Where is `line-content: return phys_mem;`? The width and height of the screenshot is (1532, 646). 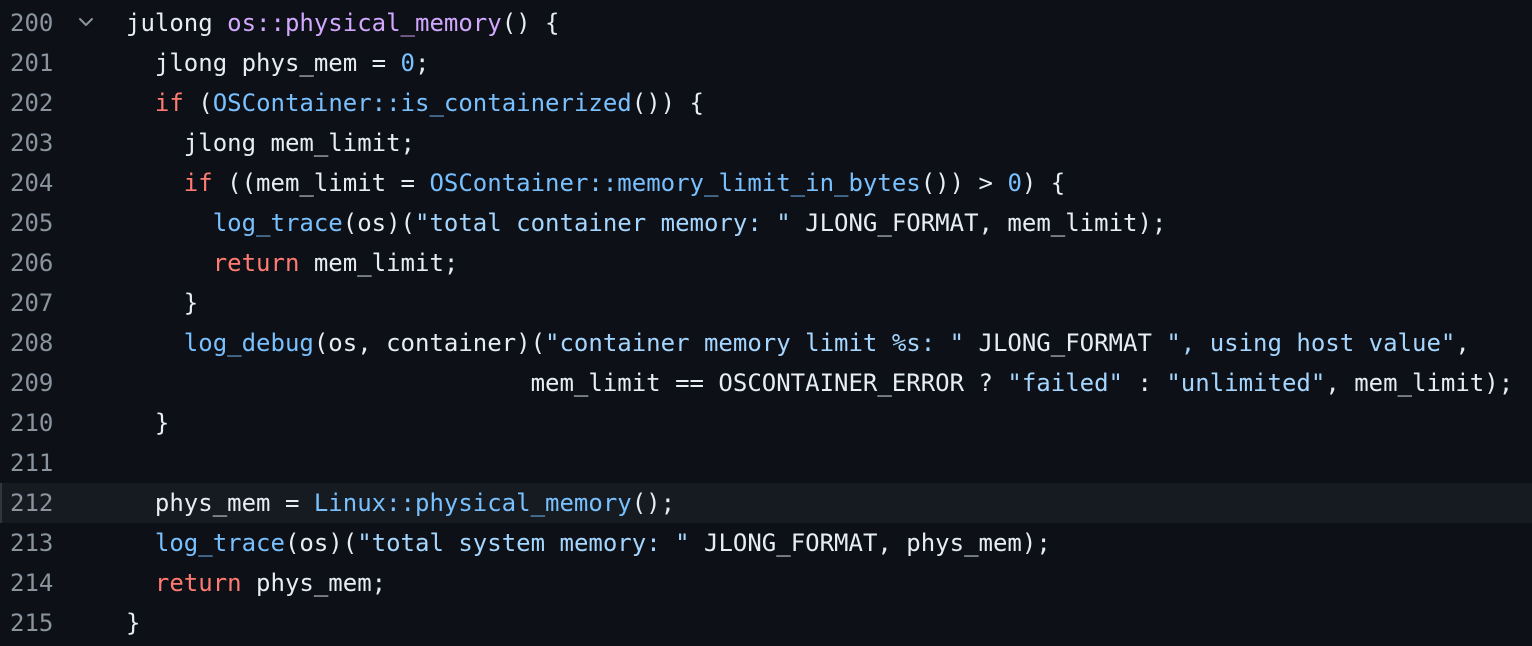 line-content: return phys_mem; is located at coordinates (256, 583).